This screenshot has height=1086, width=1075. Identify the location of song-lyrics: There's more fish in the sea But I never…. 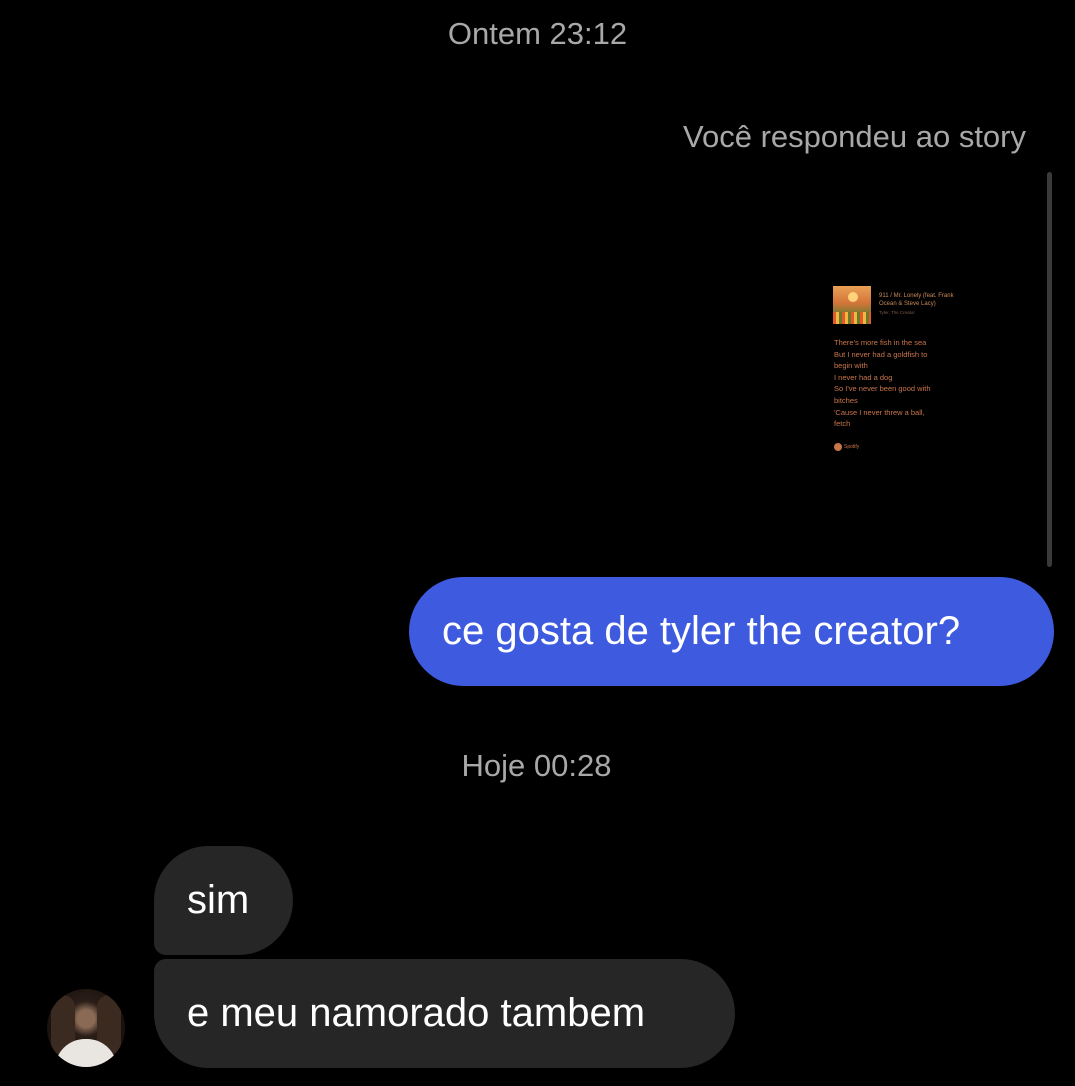
(882, 383).